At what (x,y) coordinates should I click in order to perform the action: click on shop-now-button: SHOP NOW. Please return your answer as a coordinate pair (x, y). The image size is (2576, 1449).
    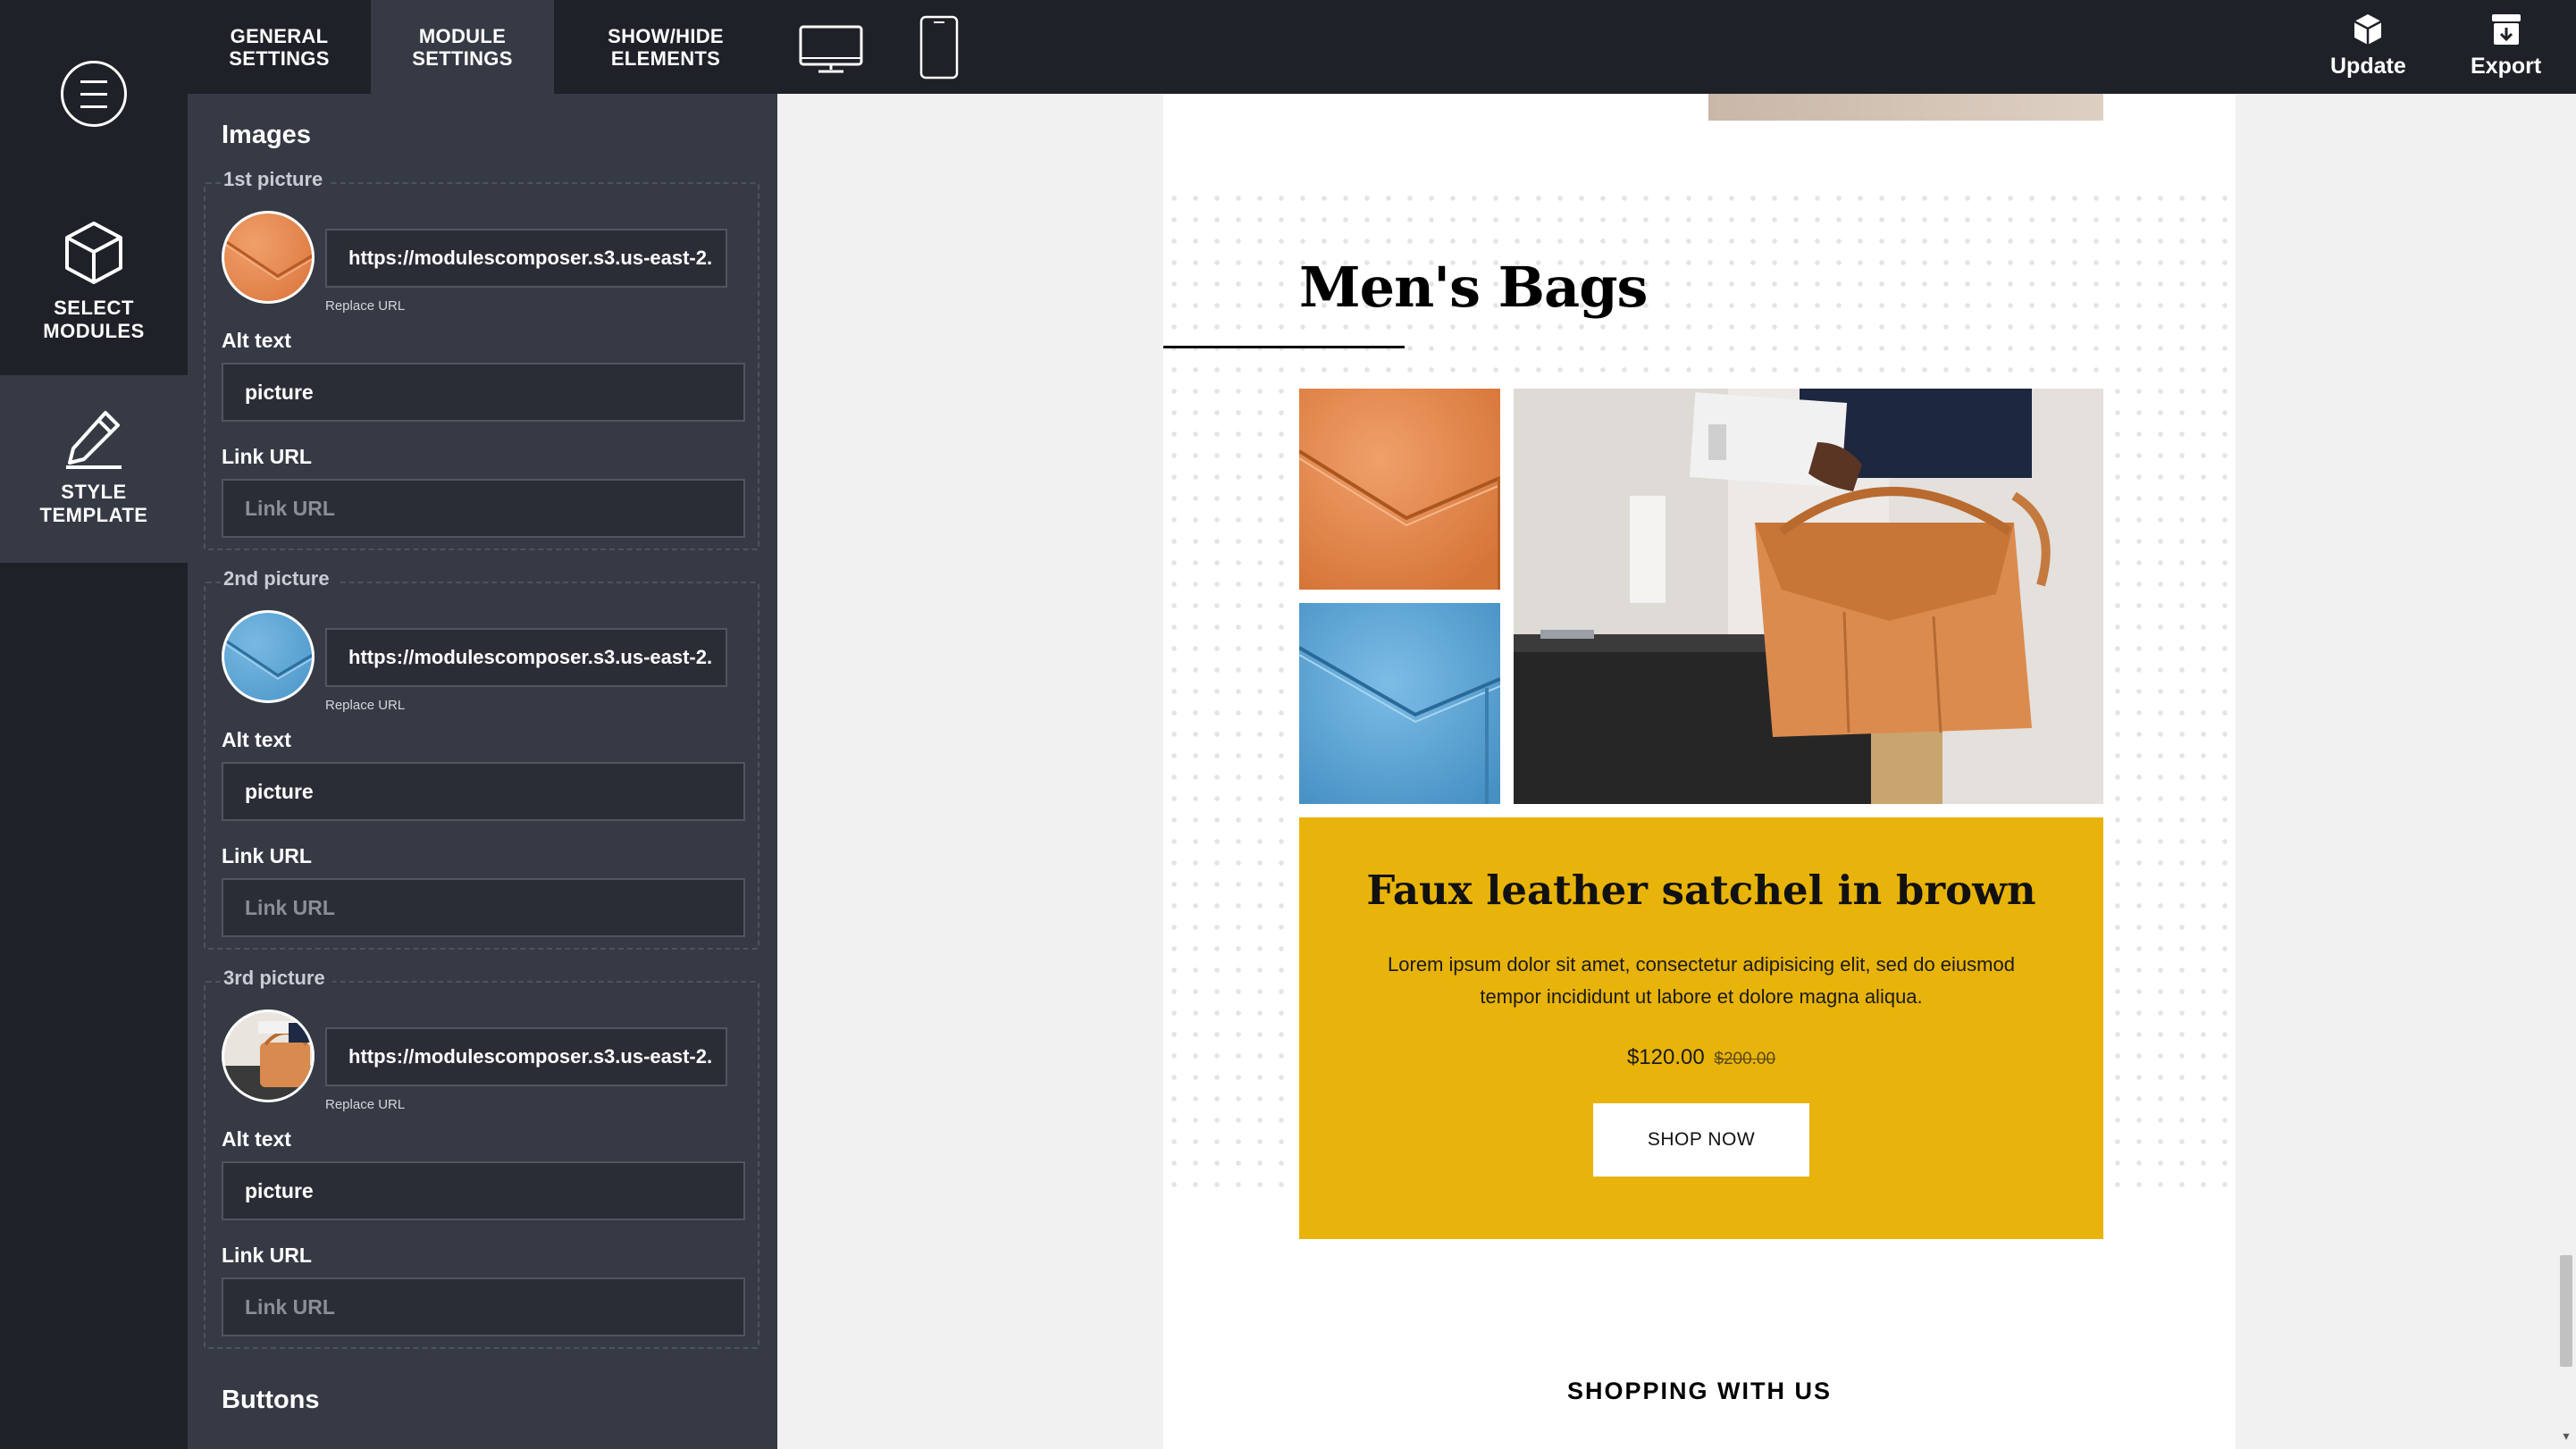
    Looking at the image, I should click on (1701, 1140).